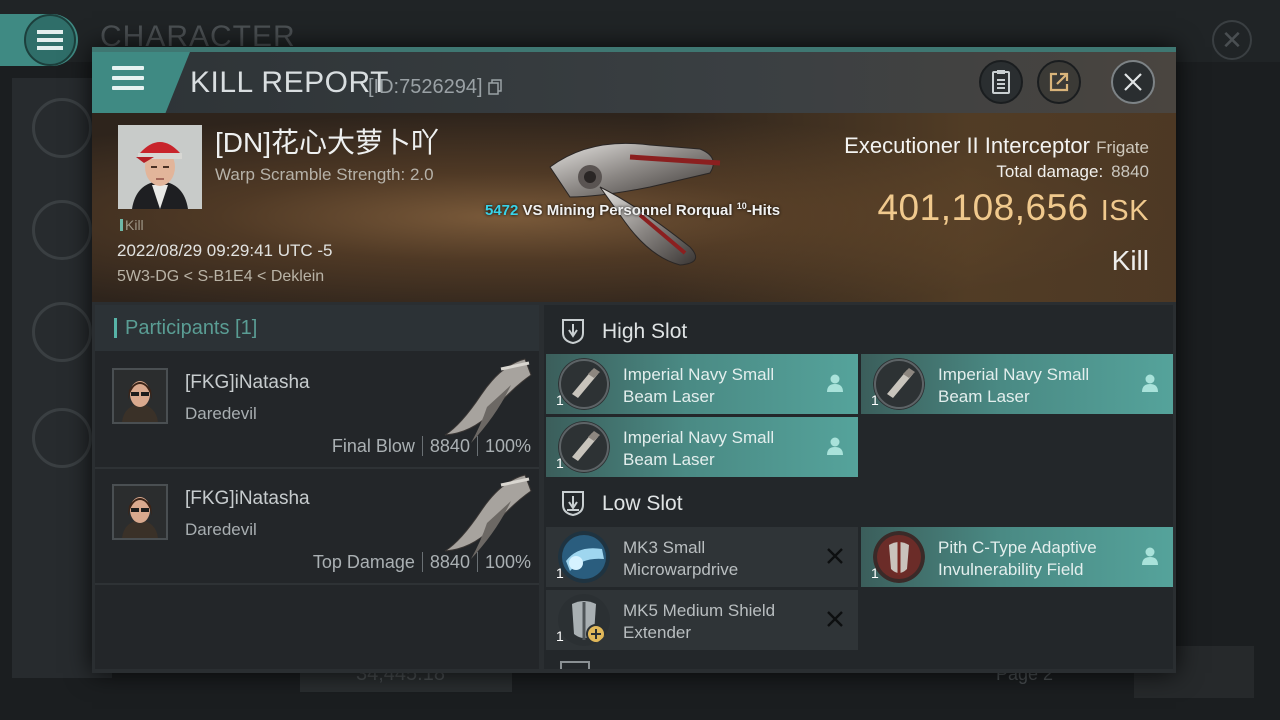  I want to click on dialog-menu-button, so click(141, 82).